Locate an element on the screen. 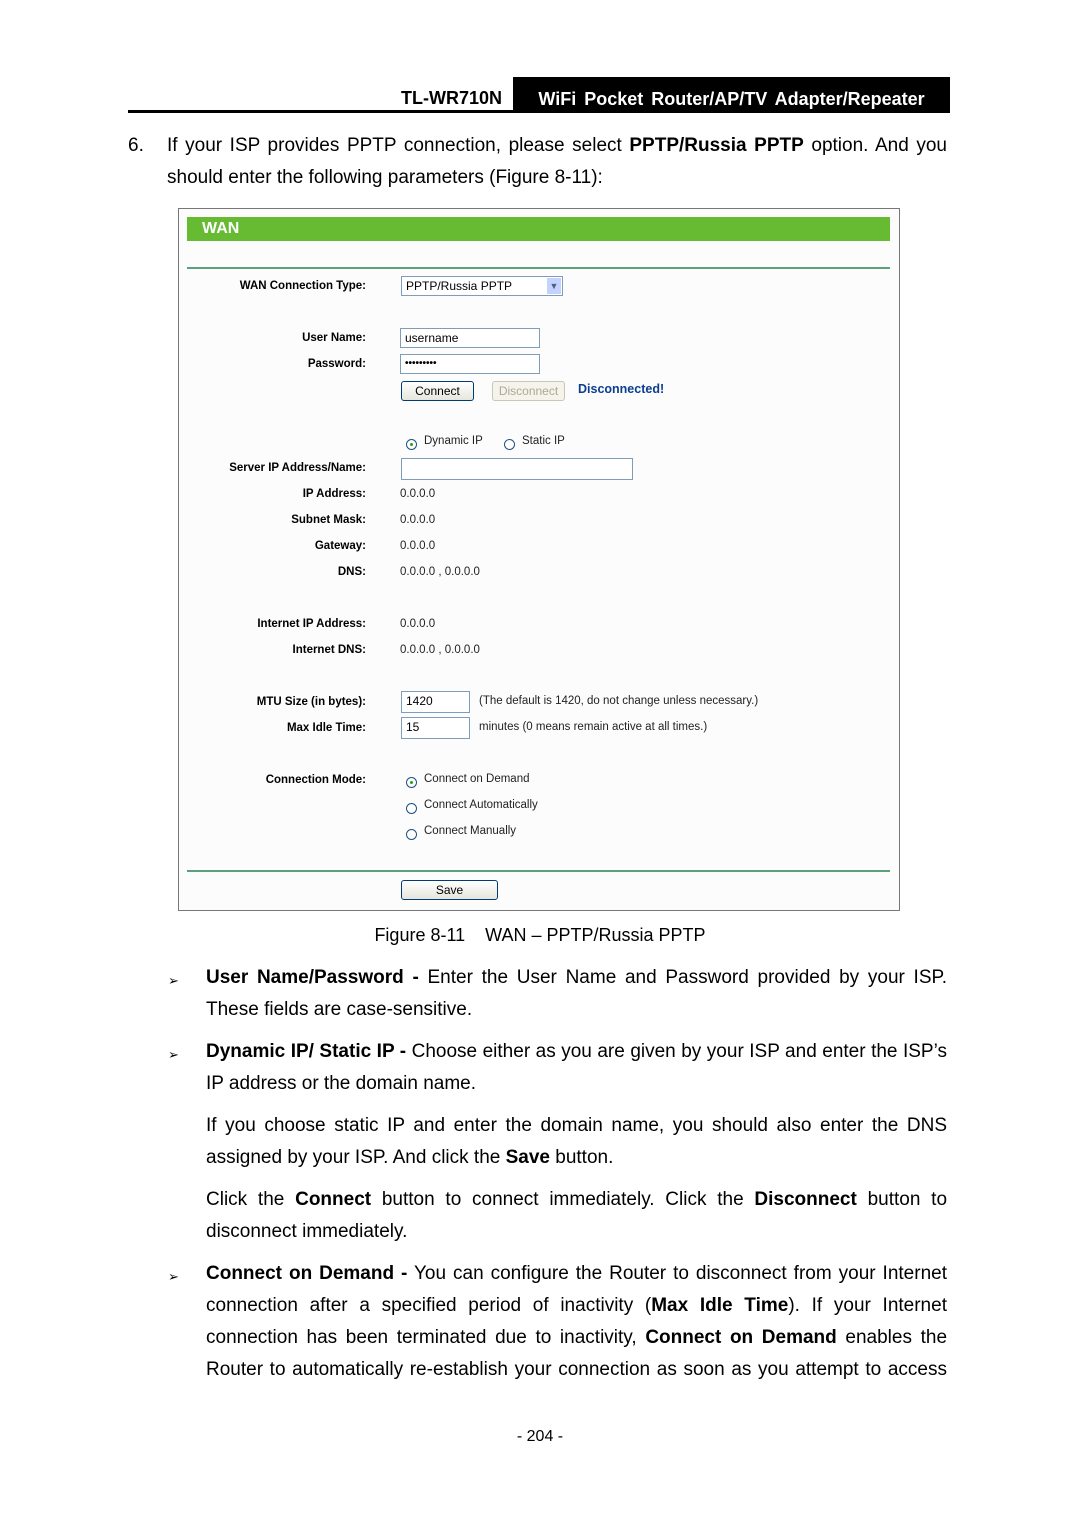  step-number: 6. is located at coordinates (136, 145).